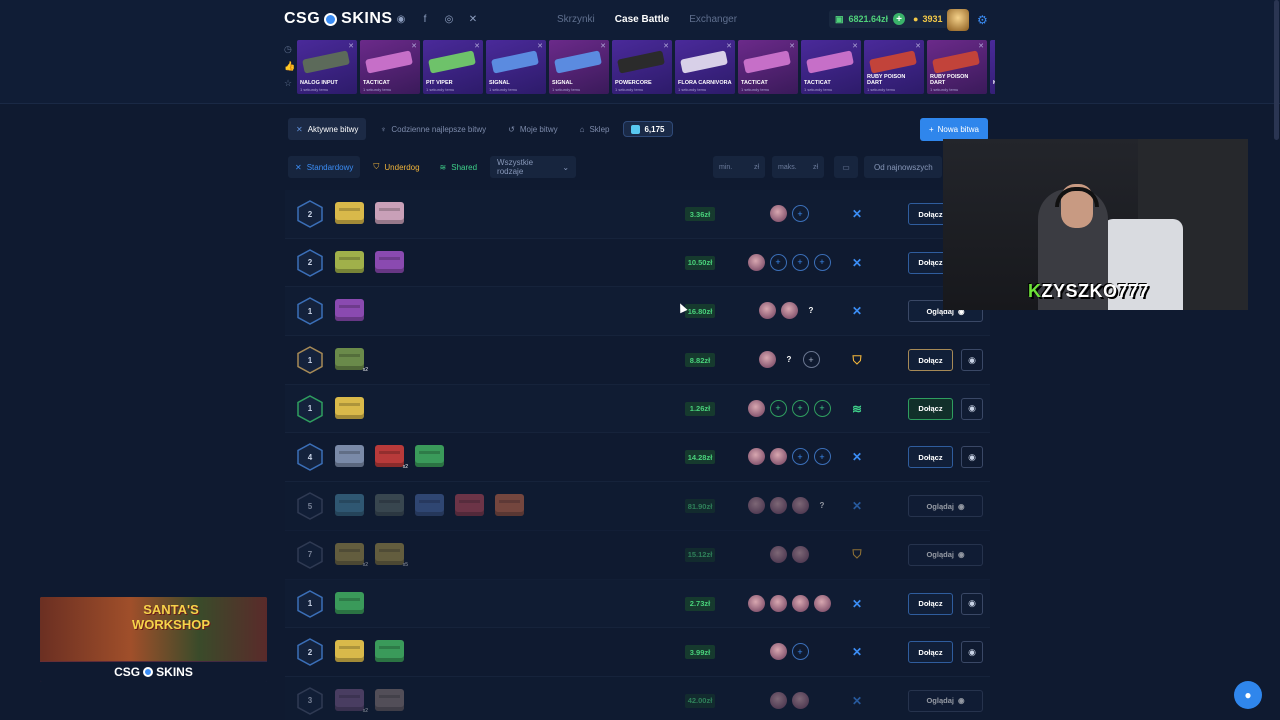  What do you see at coordinates (637, 409) in the screenshot?
I see `battle-row: 1 1.26zł + + + ≋ Dołącz ◉` at bounding box center [637, 409].